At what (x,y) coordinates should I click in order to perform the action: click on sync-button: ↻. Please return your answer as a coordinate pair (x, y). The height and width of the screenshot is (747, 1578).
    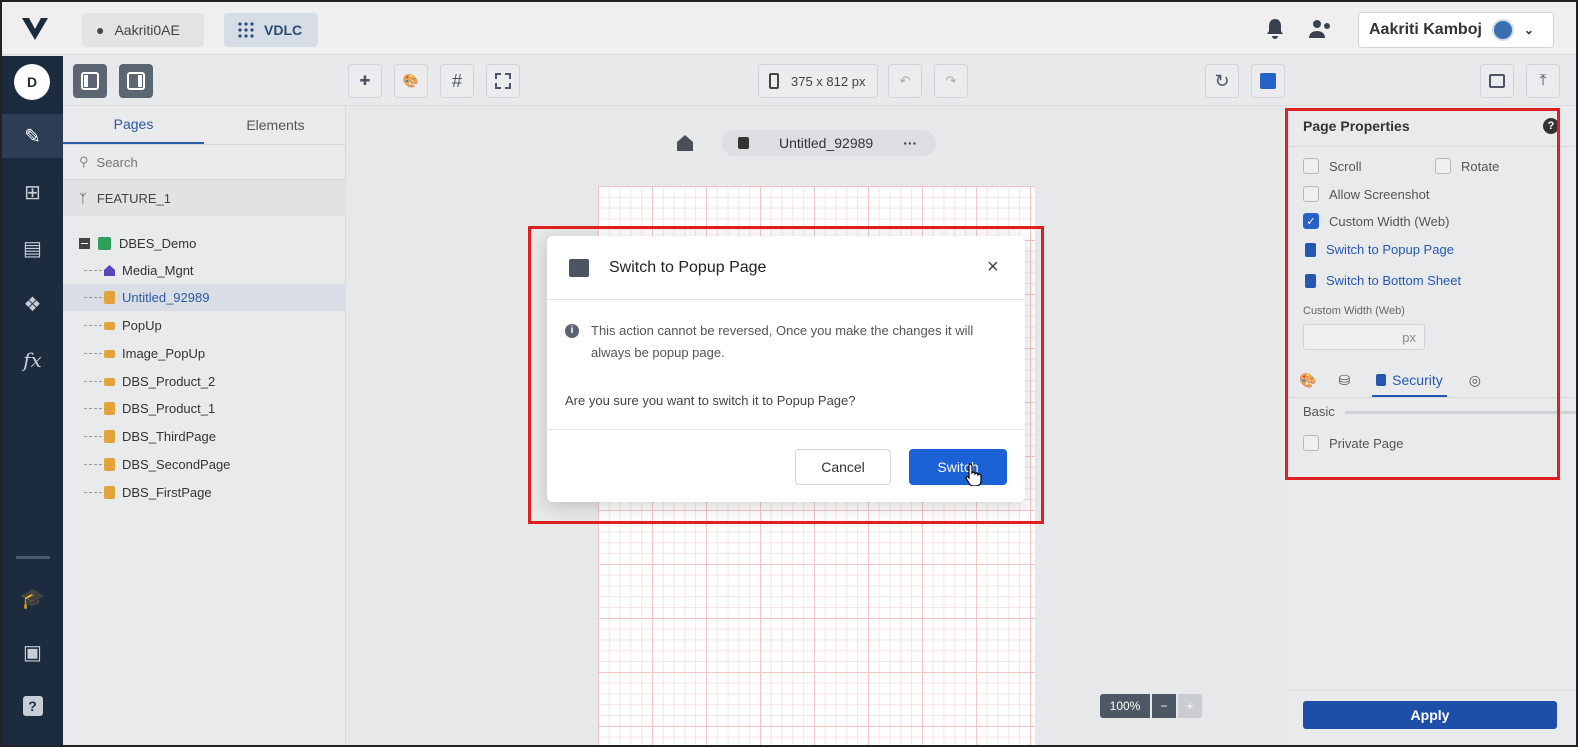
    Looking at the image, I should click on (1222, 81).